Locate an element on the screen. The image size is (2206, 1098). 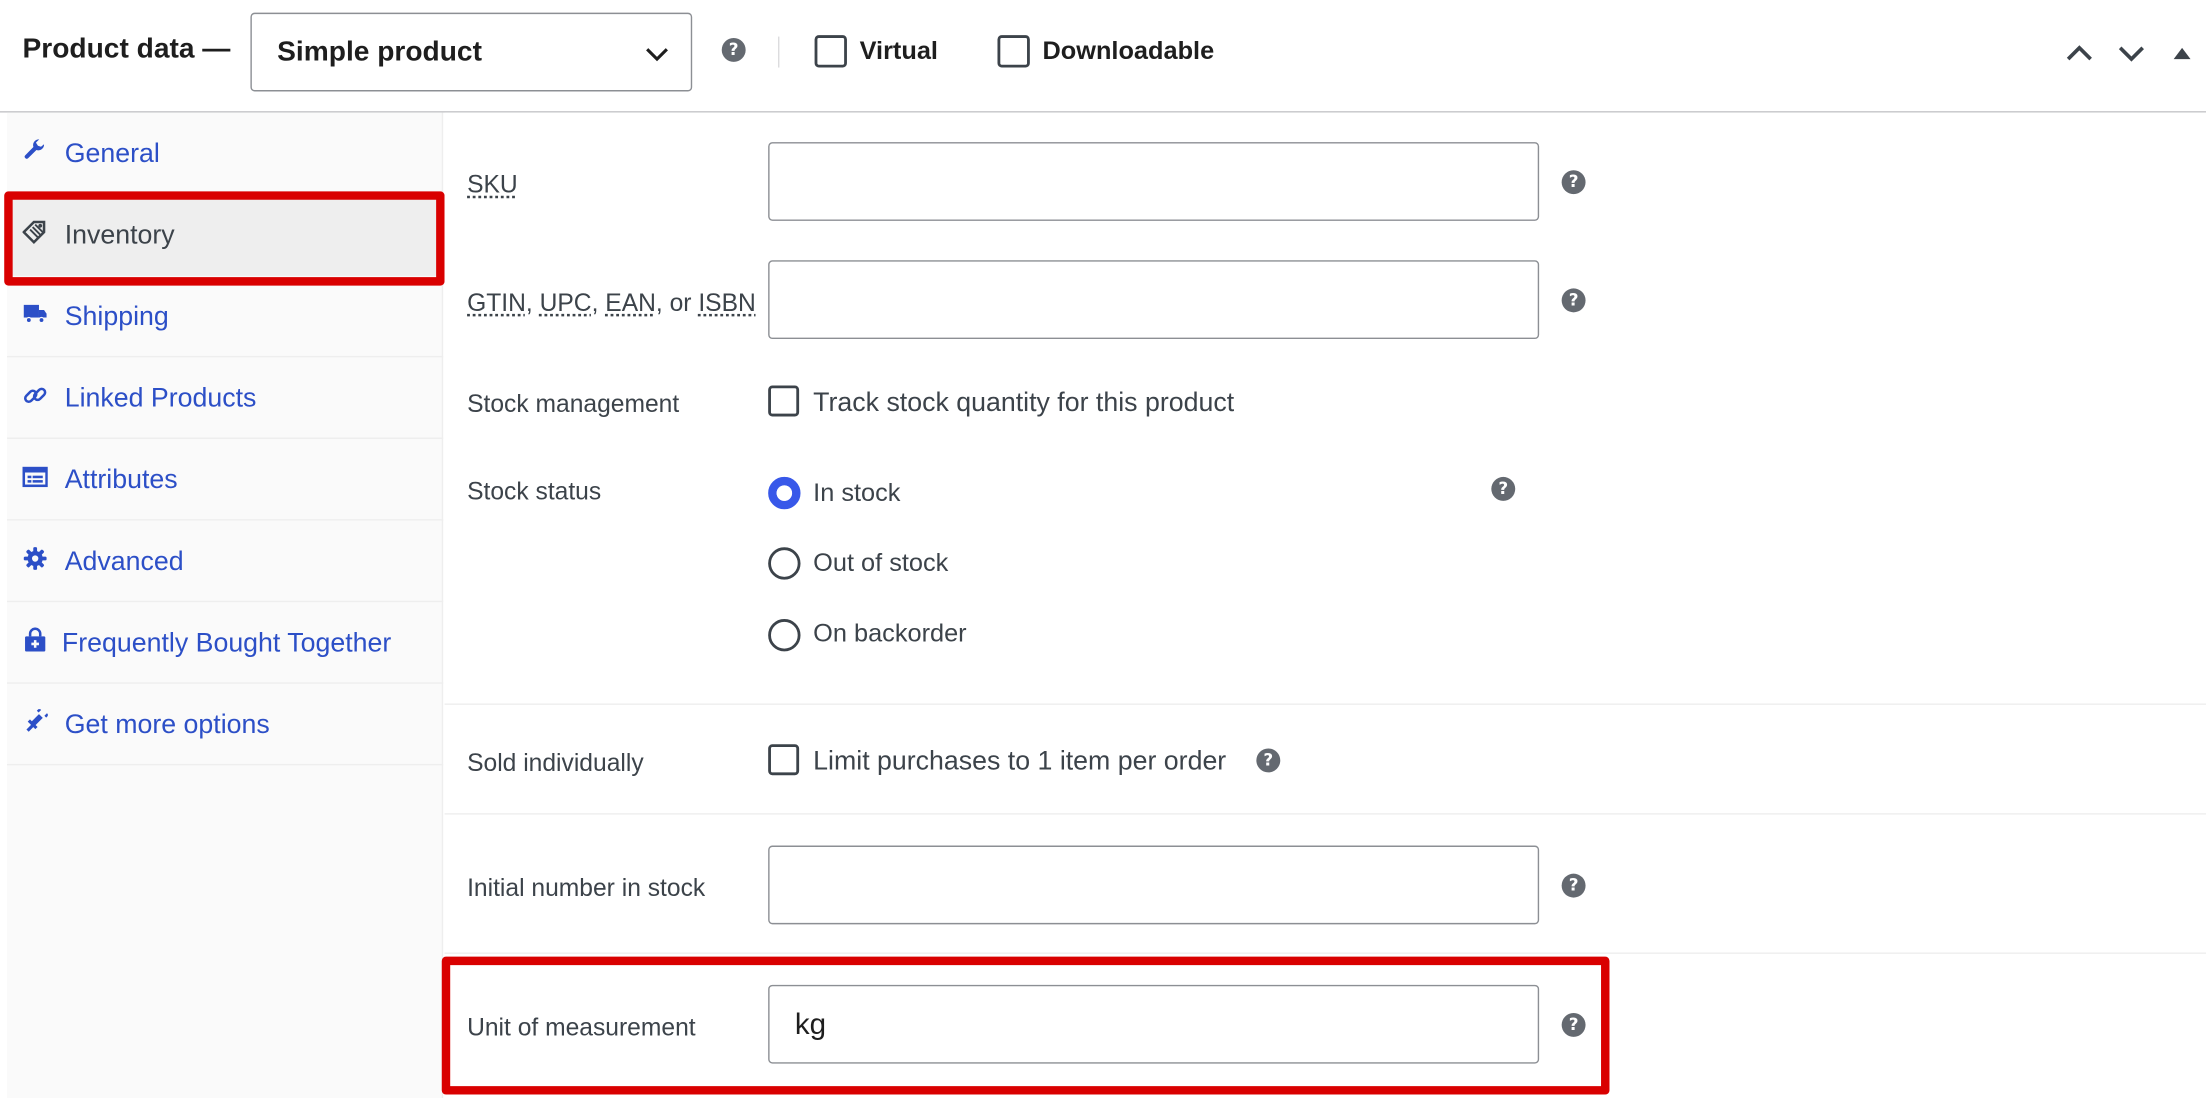
product-data-title: Product data — is located at coordinates (127, 50).